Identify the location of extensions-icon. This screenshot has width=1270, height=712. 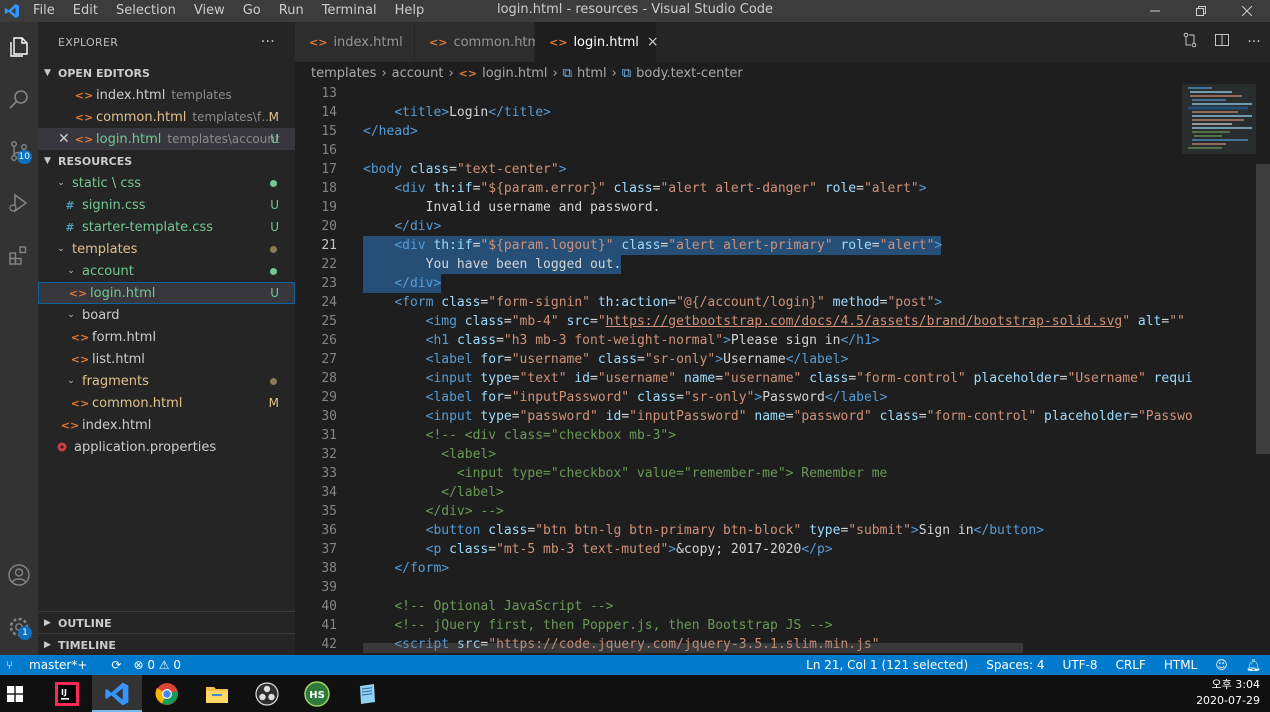
(19, 255).